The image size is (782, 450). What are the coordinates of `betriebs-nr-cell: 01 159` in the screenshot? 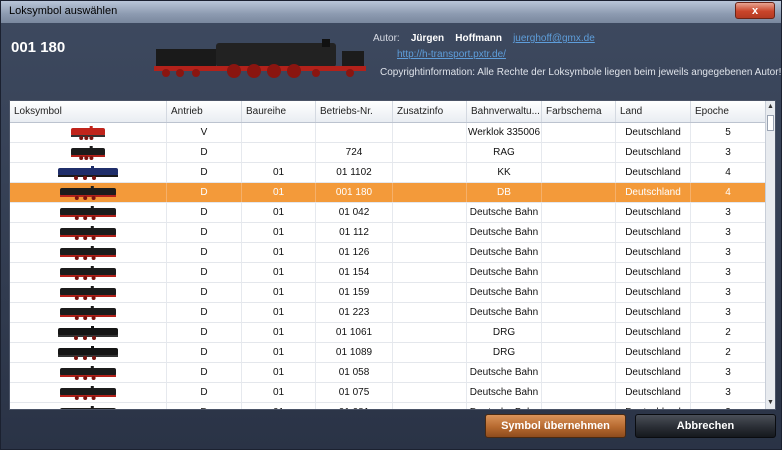 It's located at (354, 292).